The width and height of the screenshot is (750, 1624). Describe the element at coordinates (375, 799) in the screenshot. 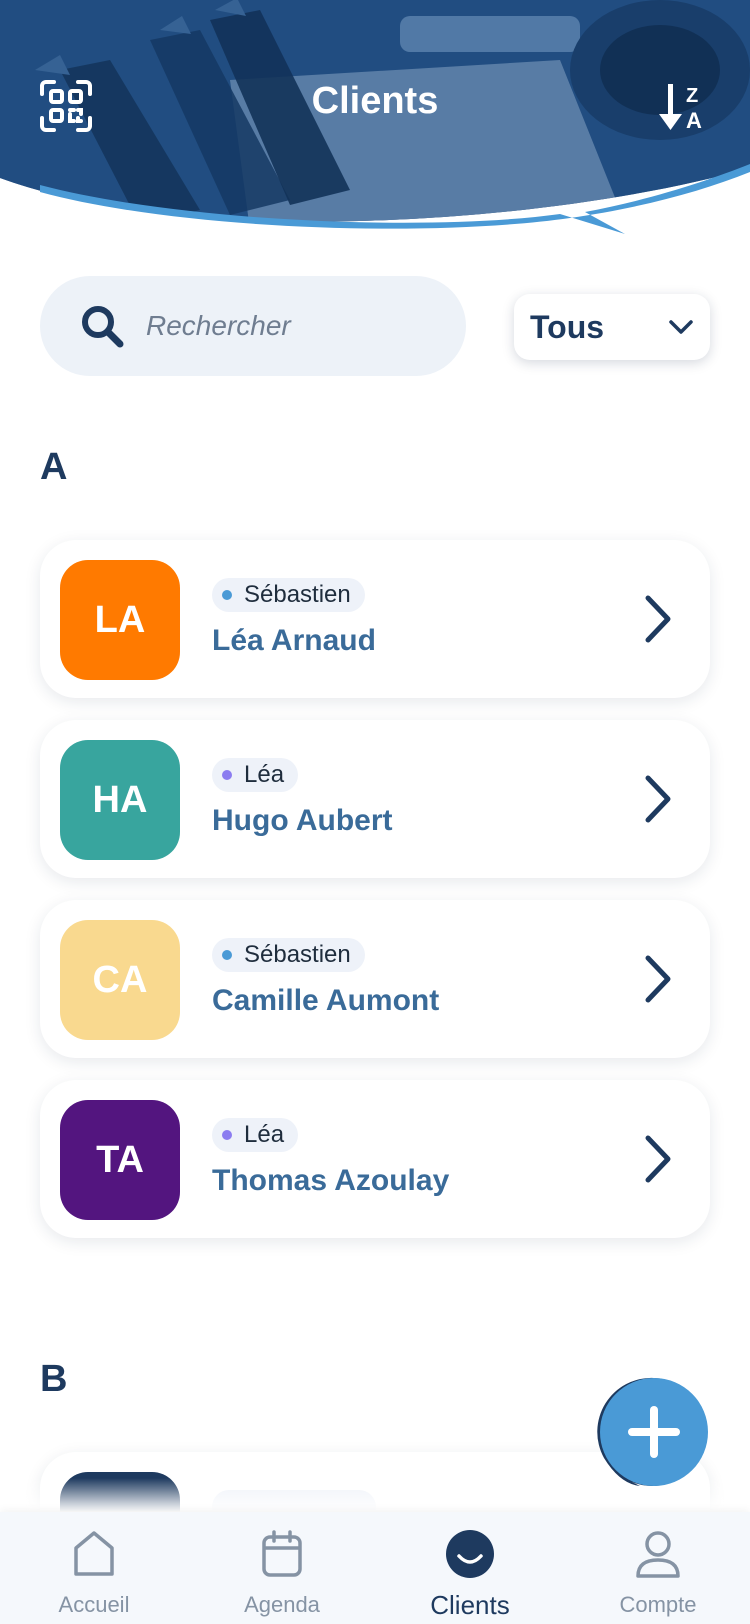

I see `client-card: HA Léa Hugo Aubert` at that location.